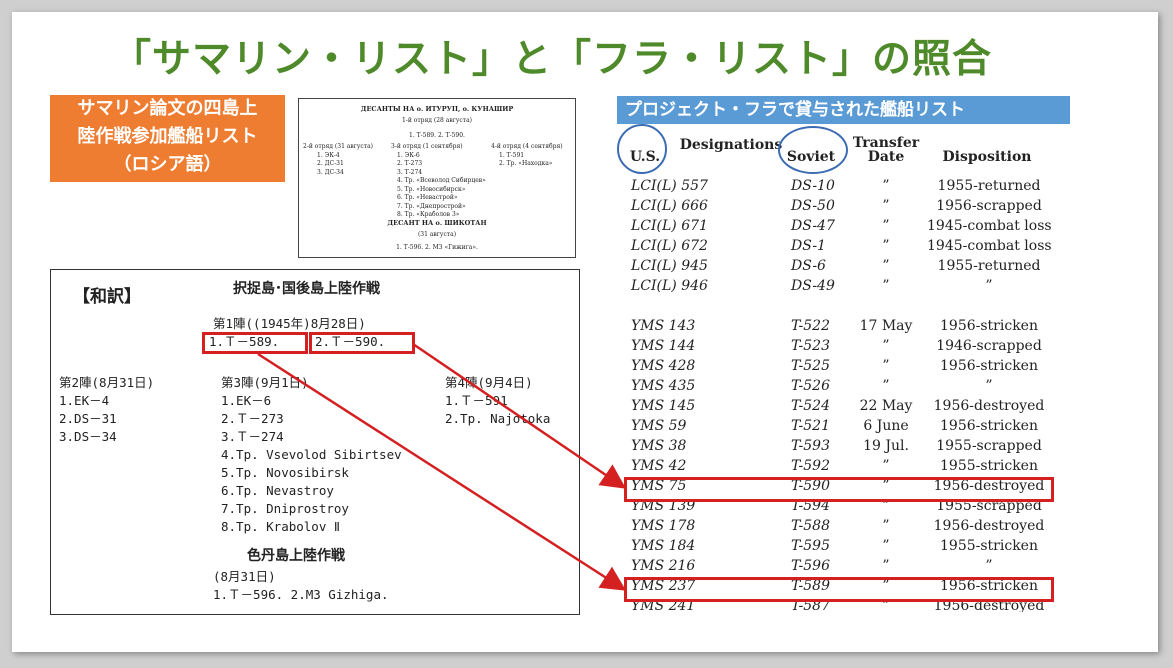 This screenshot has width=1173, height=668. I want to click on connector-arrows, so click(442, 466).